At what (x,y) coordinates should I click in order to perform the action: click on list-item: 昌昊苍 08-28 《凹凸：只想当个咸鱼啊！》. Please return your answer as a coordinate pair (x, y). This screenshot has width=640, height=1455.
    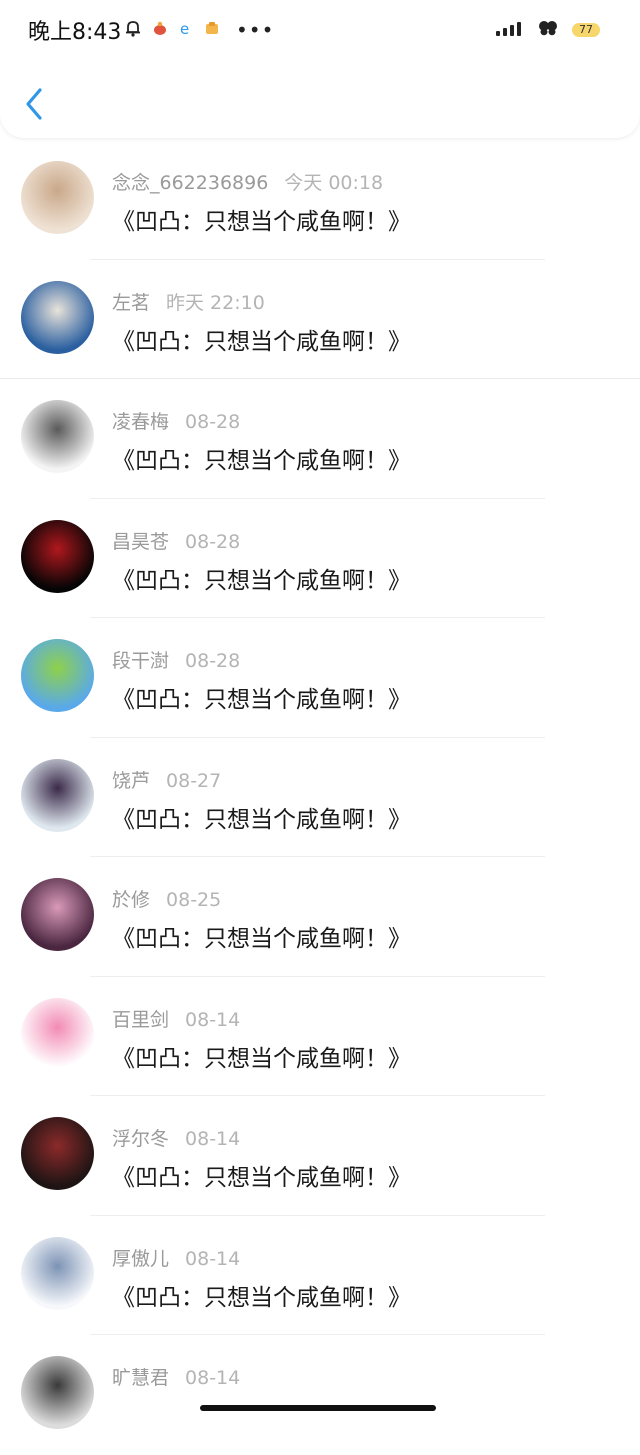
    Looking at the image, I should click on (320, 558).